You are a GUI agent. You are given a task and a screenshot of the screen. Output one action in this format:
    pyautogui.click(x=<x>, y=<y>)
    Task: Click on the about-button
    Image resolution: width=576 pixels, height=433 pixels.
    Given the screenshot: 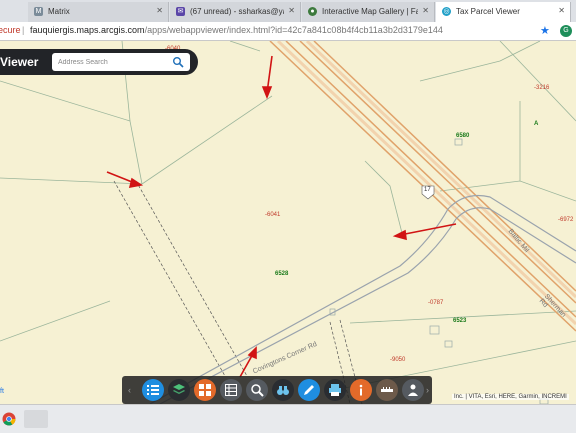 What is the action you would take?
    pyautogui.click(x=361, y=390)
    